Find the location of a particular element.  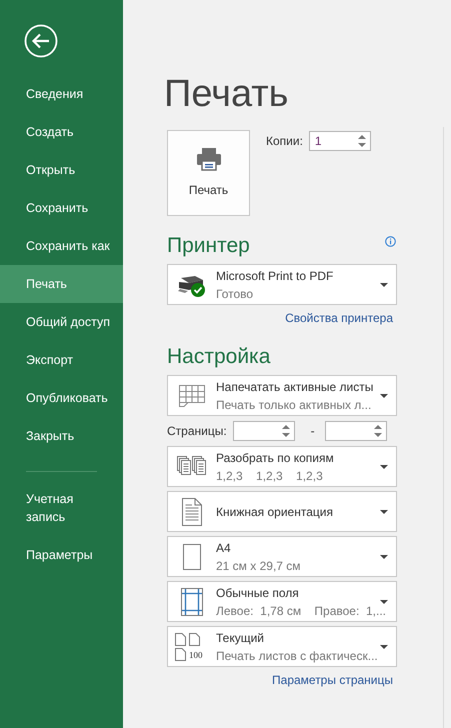

info-icon is located at coordinates (390, 241).